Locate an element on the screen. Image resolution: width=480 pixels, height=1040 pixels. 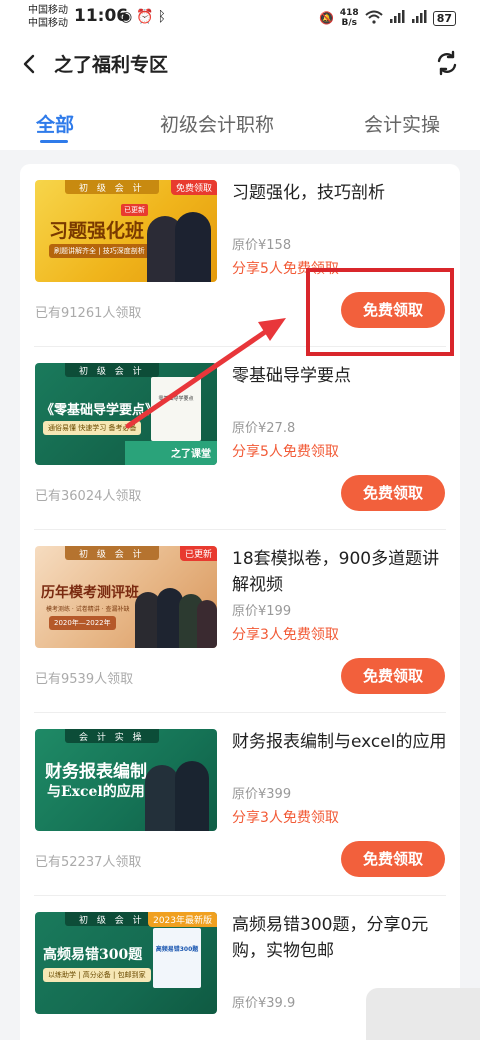
course-thumbnail: 初 级 会 计 免费领取 已更新 习题强化班 刷题讲解齐全 | 技巧深度剖析 is located at coordinates (126, 231).